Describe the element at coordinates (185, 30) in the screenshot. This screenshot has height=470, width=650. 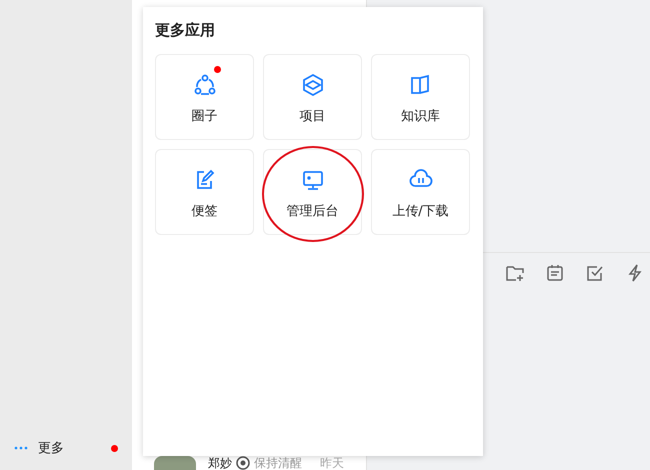
I see `panel-title: 更多应用` at that location.